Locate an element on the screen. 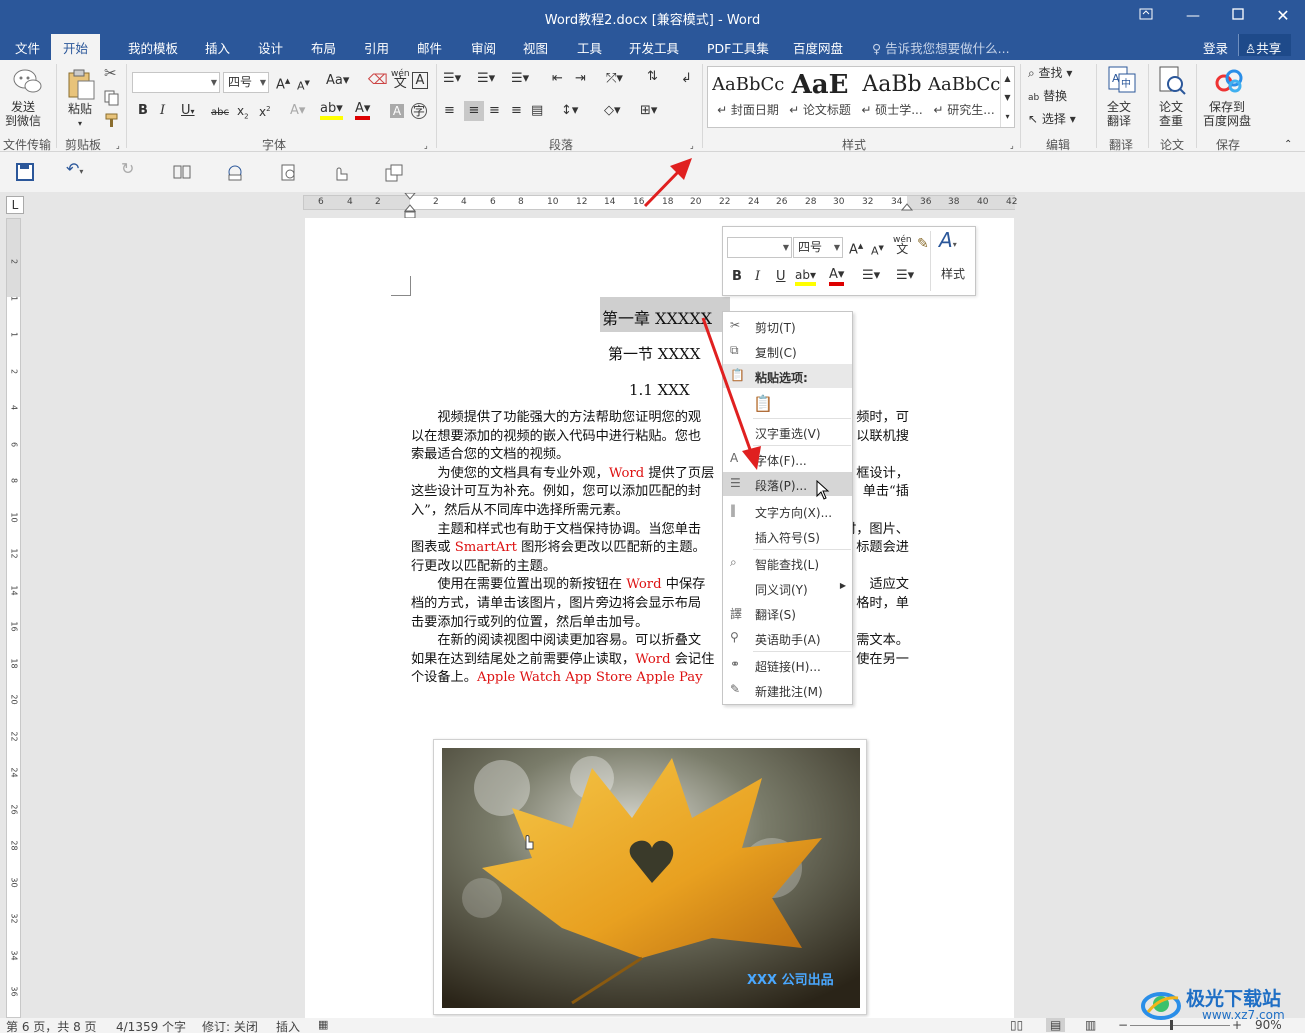 Image resolution: width=1305 pixels, height=1035 pixels. tab-7: 邮件 is located at coordinates (429, 47).